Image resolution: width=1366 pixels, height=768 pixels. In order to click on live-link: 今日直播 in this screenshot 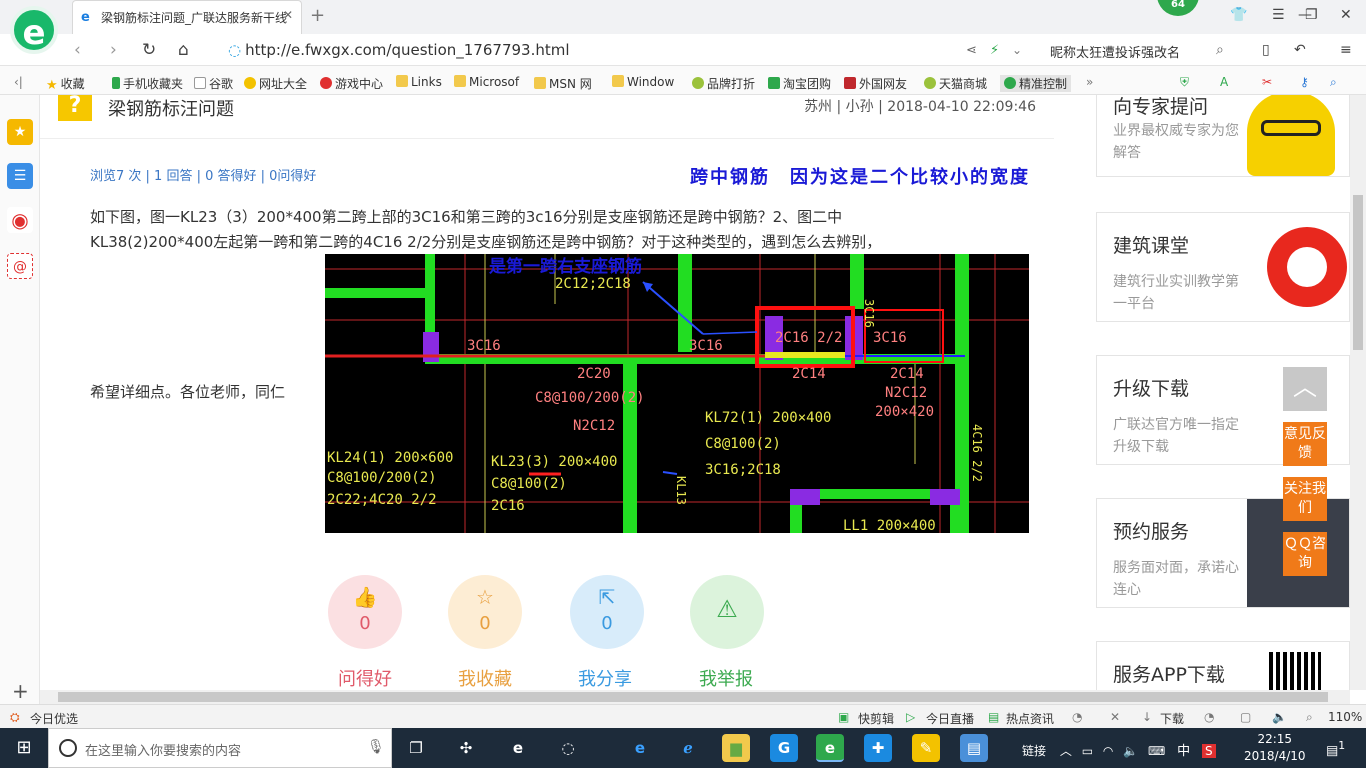, I will do `click(950, 718)`.